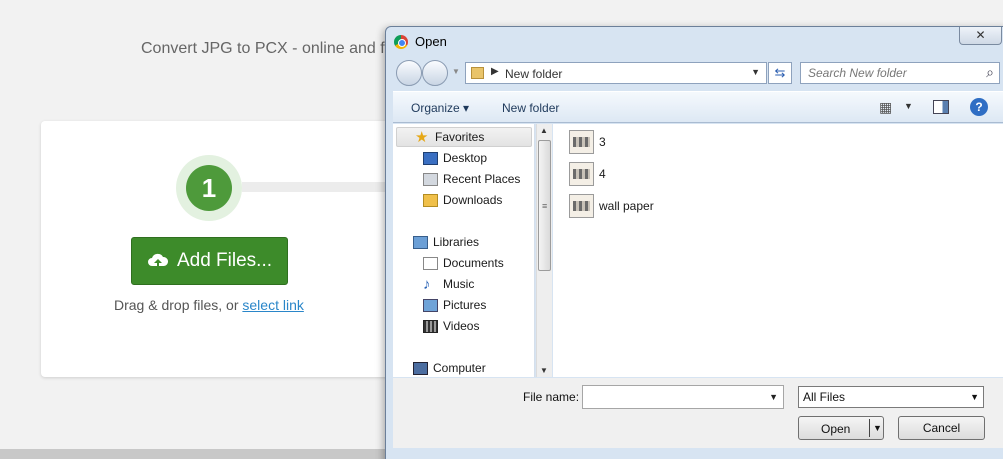  Describe the element at coordinates (409, 73) in the screenshot. I see `back-button` at that location.